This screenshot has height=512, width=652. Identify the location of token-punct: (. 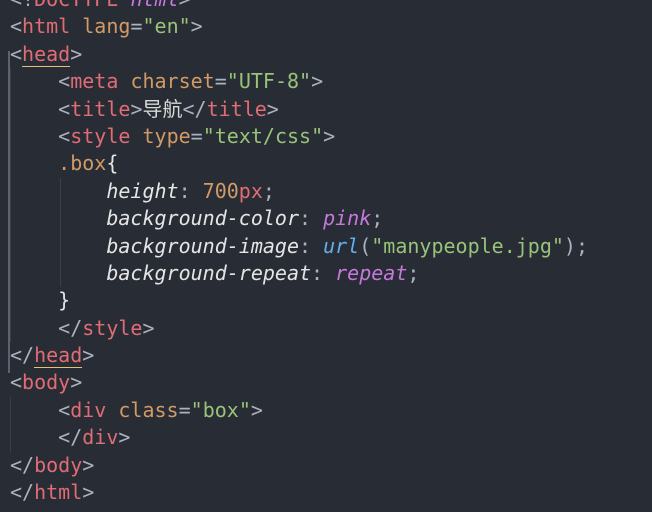
(365, 245).